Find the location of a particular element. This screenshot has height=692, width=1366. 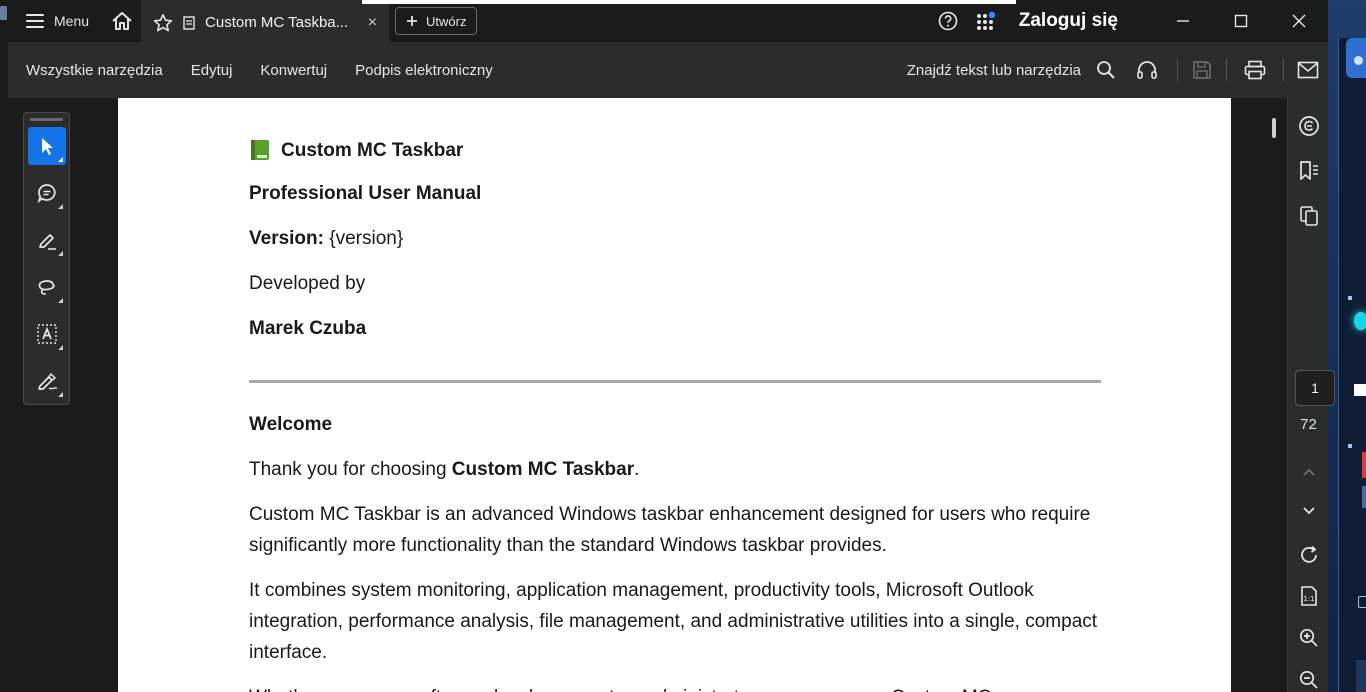

menubar-actions: Znajdź tekst lub narzędzia is located at coordinates (1117, 70).